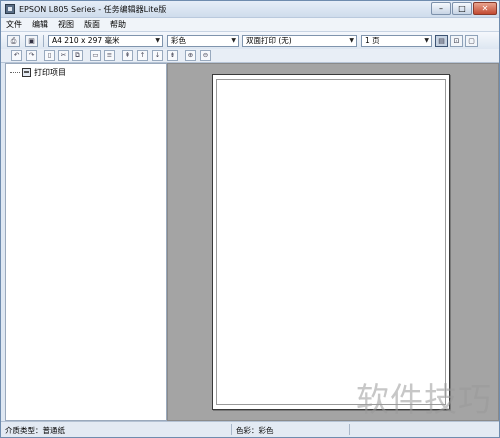  I want to click on menu-layout: 版面, so click(92, 24).